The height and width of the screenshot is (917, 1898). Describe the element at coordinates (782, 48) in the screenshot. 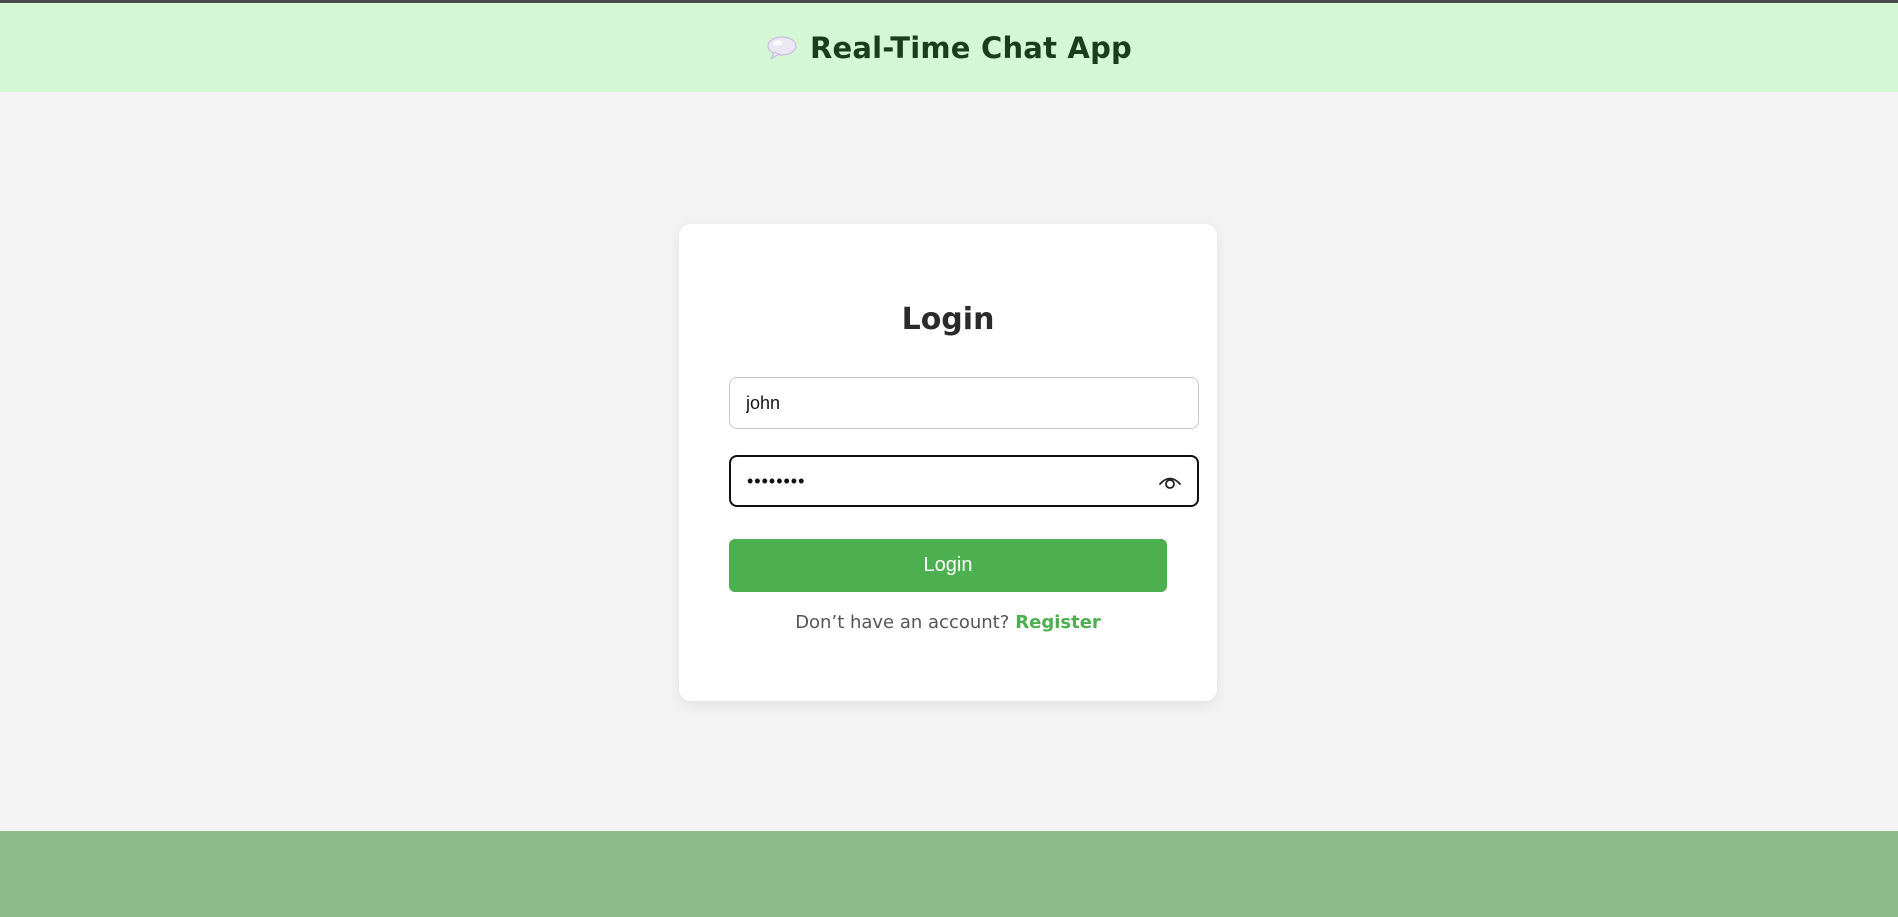

I see `speech-bubble-icon` at that location.